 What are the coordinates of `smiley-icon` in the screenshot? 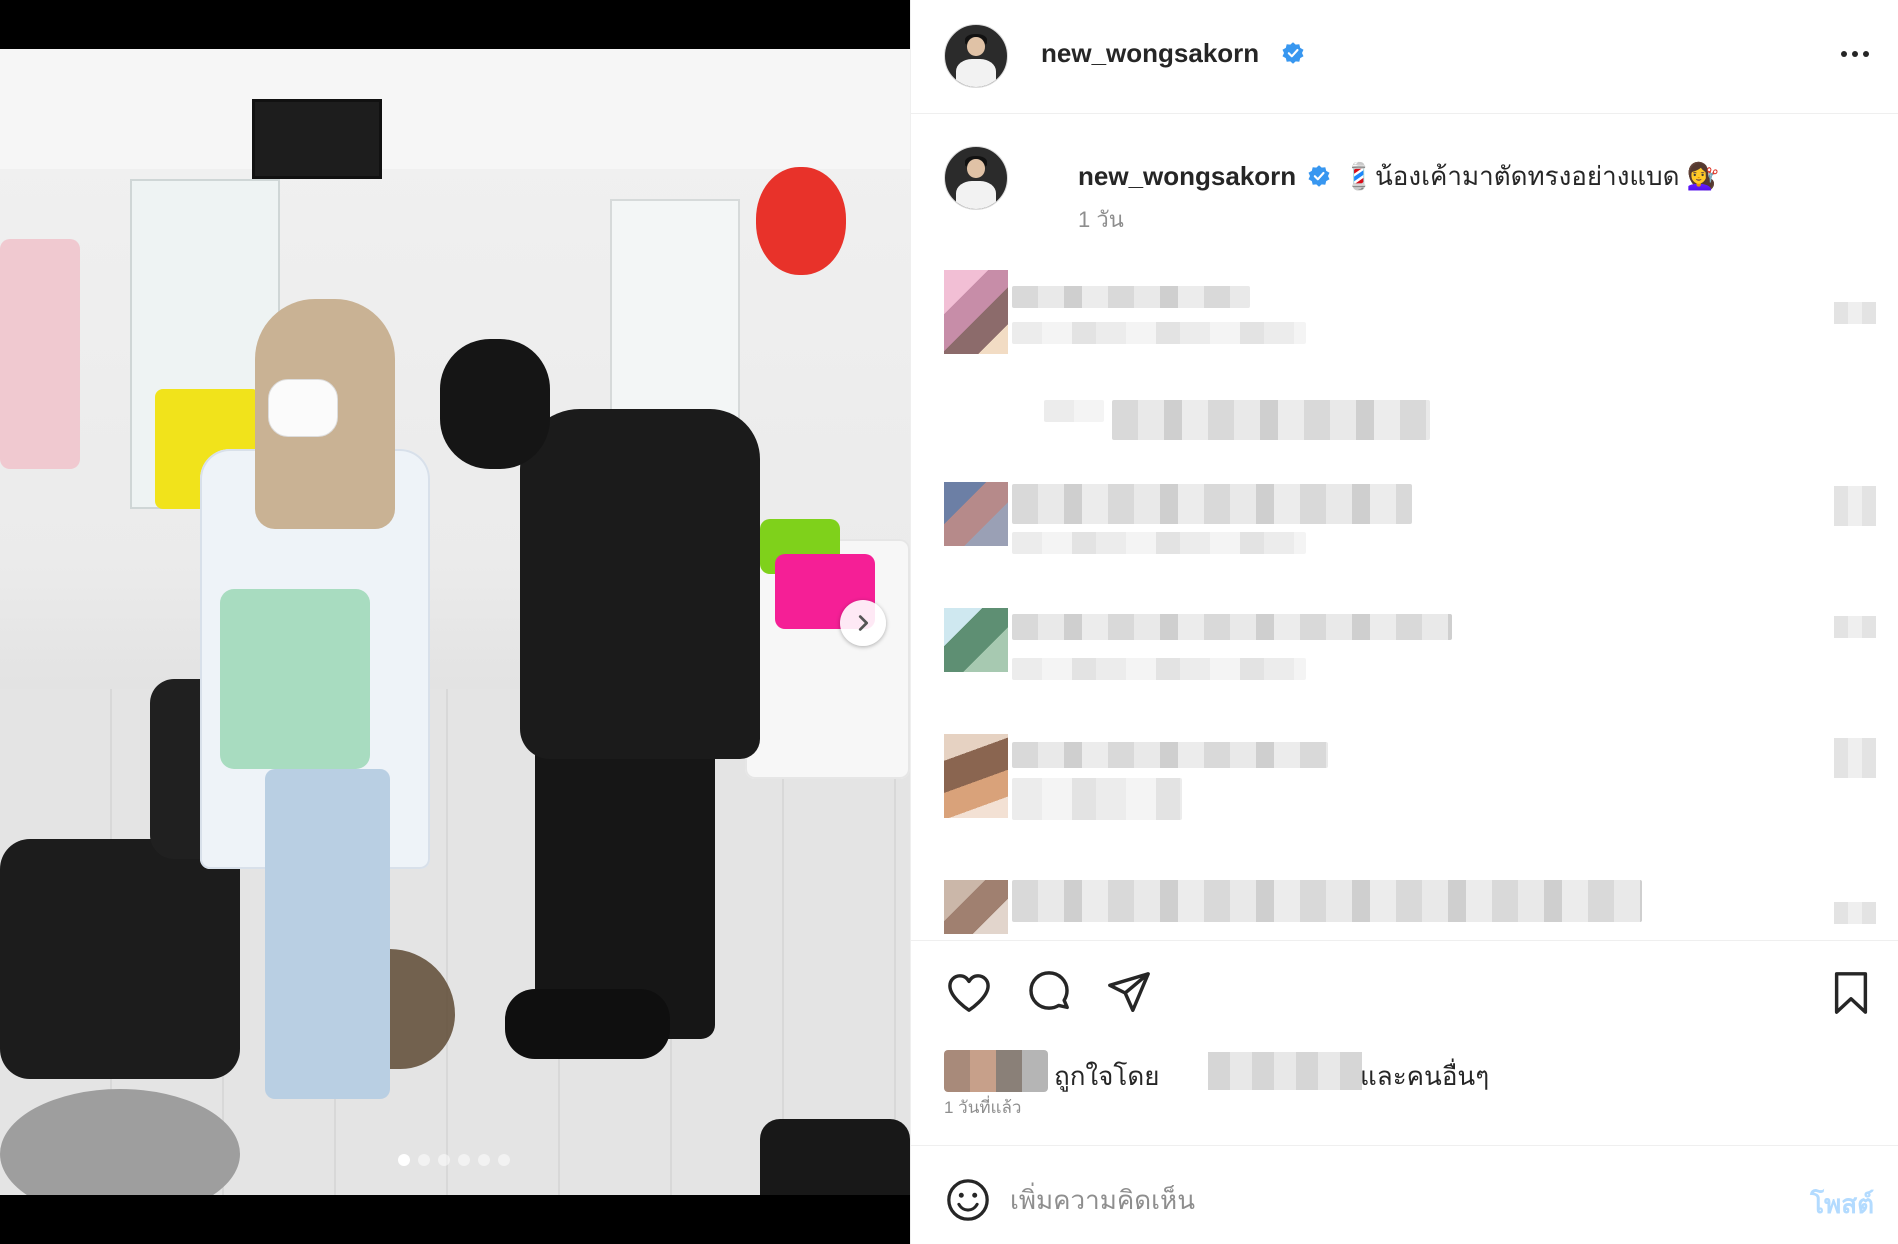 It's located at (968, 1200).